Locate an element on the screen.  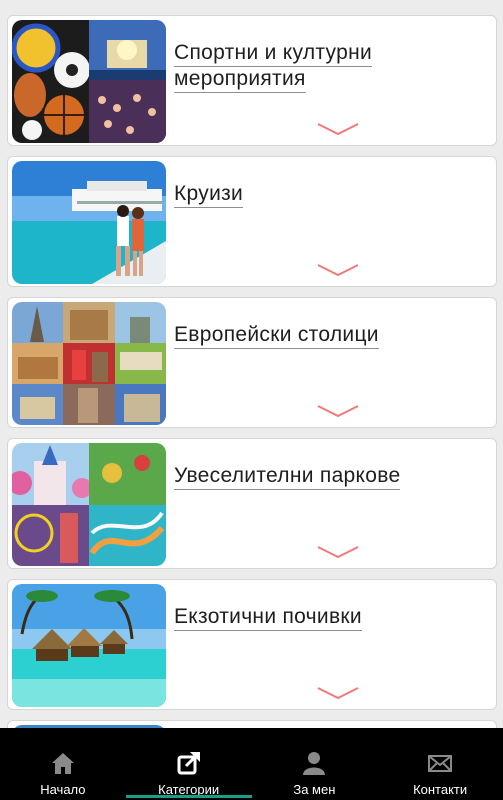
share-icon is located at coordinates (188, 763).